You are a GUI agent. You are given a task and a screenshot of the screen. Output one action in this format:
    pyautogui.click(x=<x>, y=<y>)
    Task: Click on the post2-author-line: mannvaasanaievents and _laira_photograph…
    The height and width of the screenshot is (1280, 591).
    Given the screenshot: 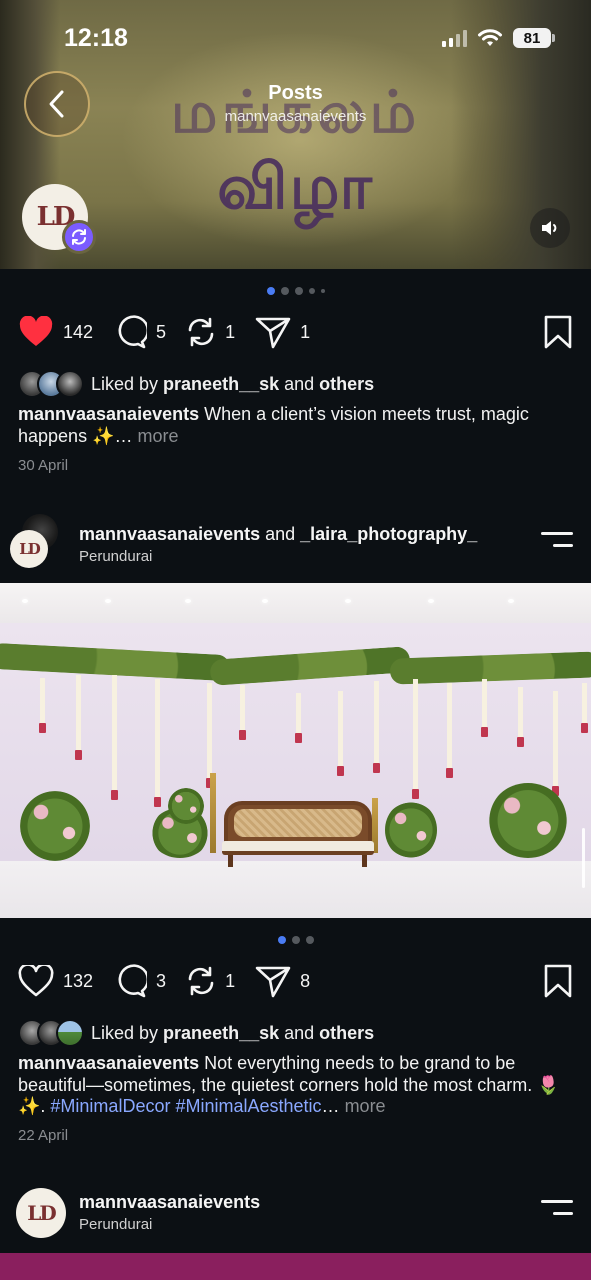 What is the action you would take?
    pyautogui.click(x=278, y=534)
    